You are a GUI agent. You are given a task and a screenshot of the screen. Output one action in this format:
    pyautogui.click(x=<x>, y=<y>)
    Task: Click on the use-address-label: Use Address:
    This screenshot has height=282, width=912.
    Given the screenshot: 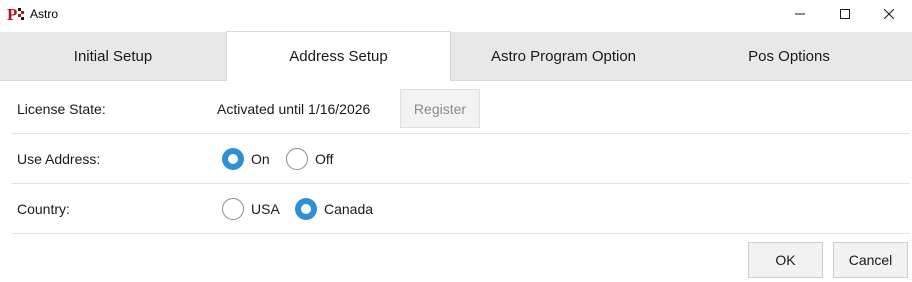 What is the action you would take?
    pyautogui.click(x=59, y=159)
    